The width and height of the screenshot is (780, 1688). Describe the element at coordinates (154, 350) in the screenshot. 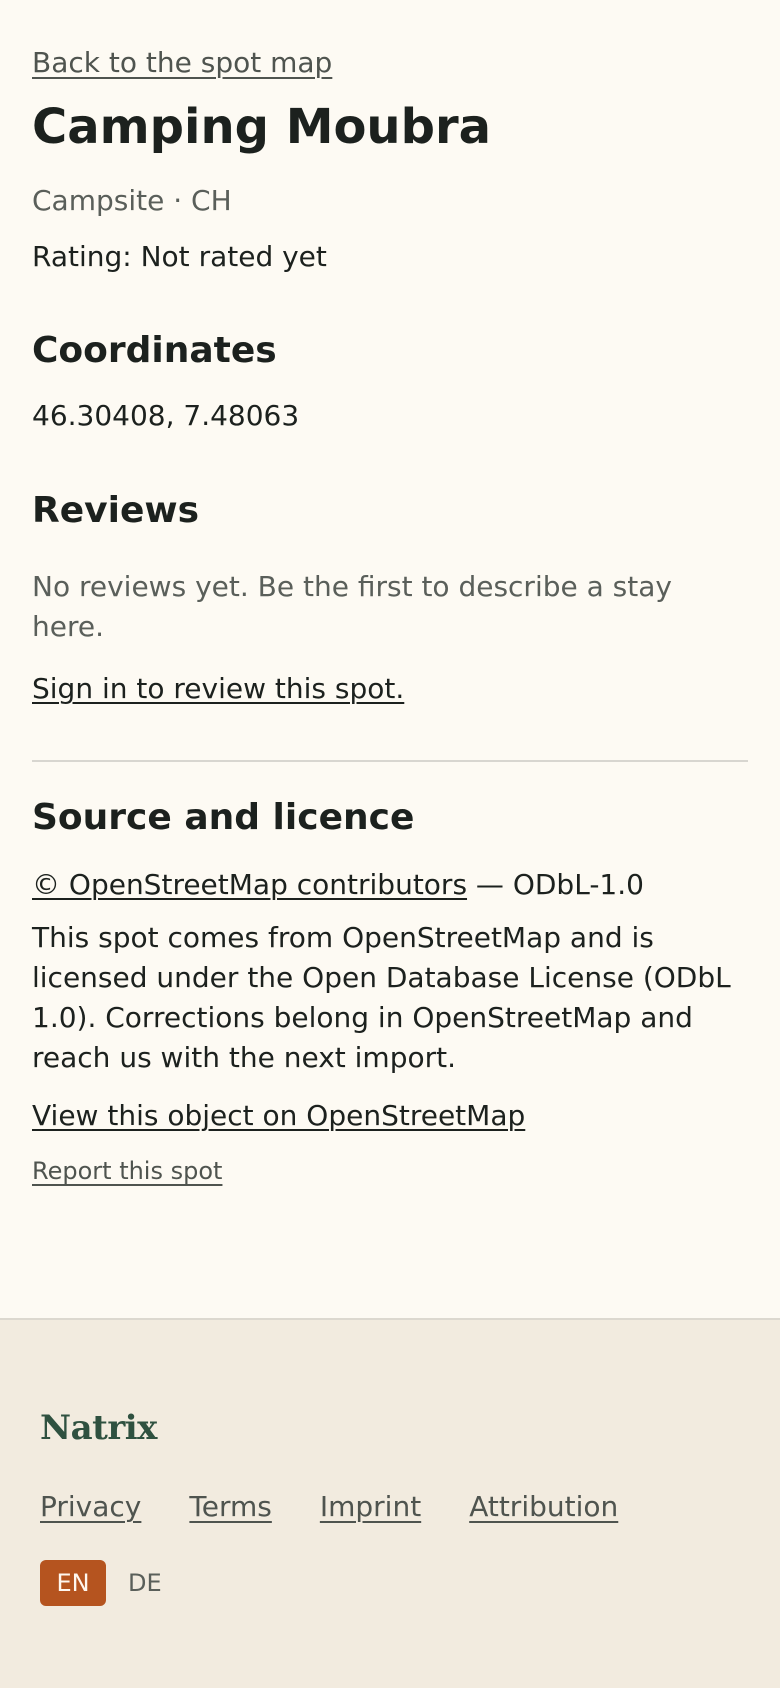

I see `coordinates-heading: Coordinates` at that location.